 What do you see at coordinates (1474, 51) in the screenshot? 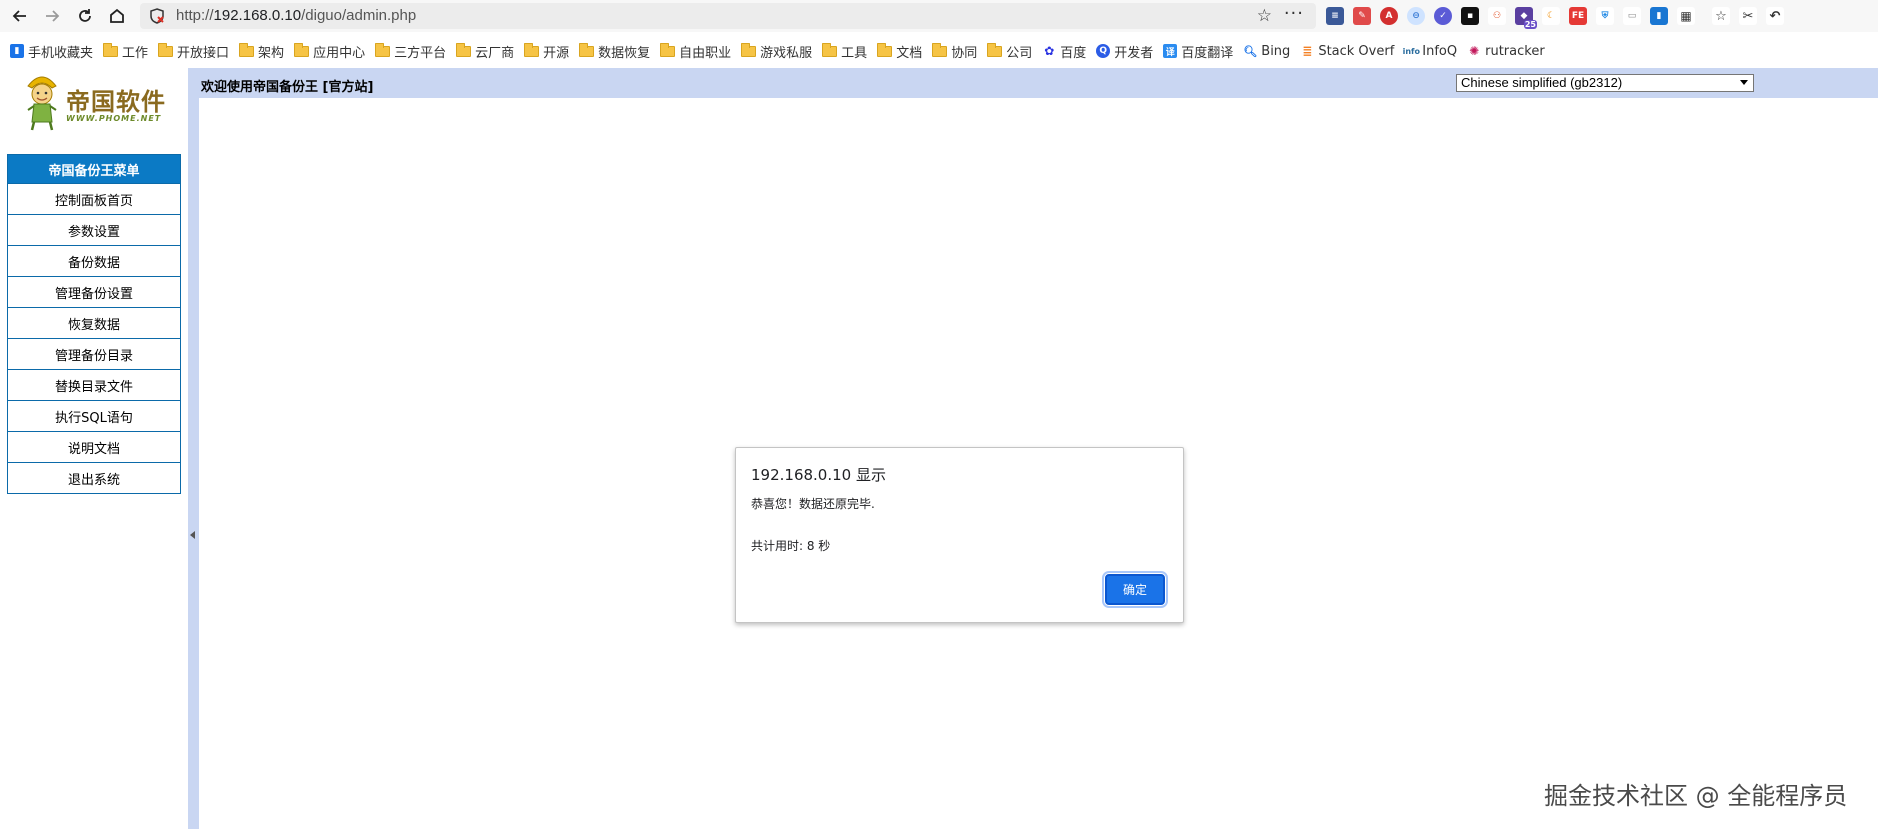
I see `rutracker-icon: ✺` at bounding box center [1474, 51].